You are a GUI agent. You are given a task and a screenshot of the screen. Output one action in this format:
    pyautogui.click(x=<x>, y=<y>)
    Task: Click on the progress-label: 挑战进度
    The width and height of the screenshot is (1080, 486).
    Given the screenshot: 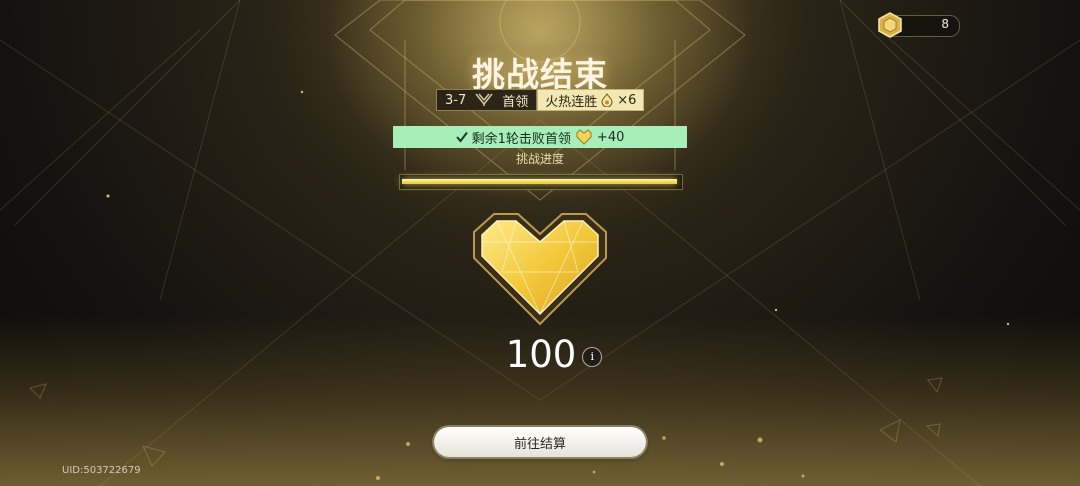 What is the action you would take?
    pyautogui.click(x=539, y=159)
    